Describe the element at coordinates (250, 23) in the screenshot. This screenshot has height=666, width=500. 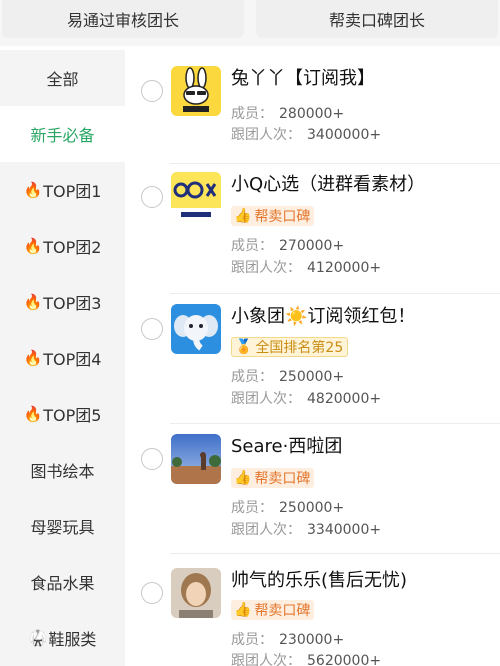
I see `top-tab-bar: 易通过审核团长 帮卖口碑团长` at that location.